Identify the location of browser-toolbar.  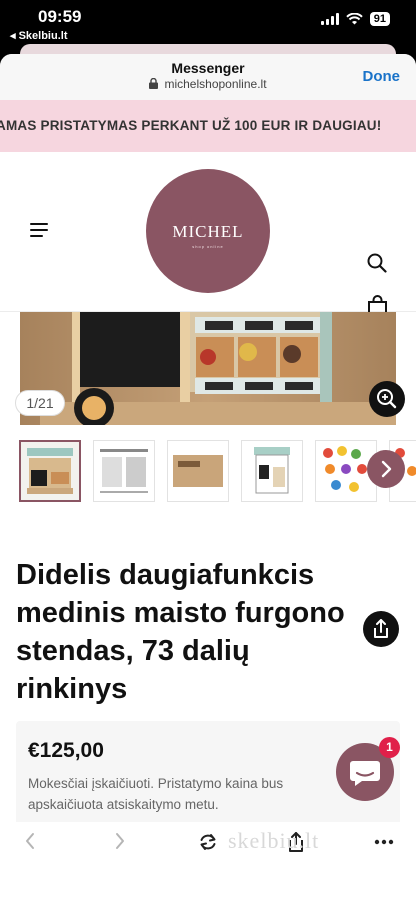
(208, 842).